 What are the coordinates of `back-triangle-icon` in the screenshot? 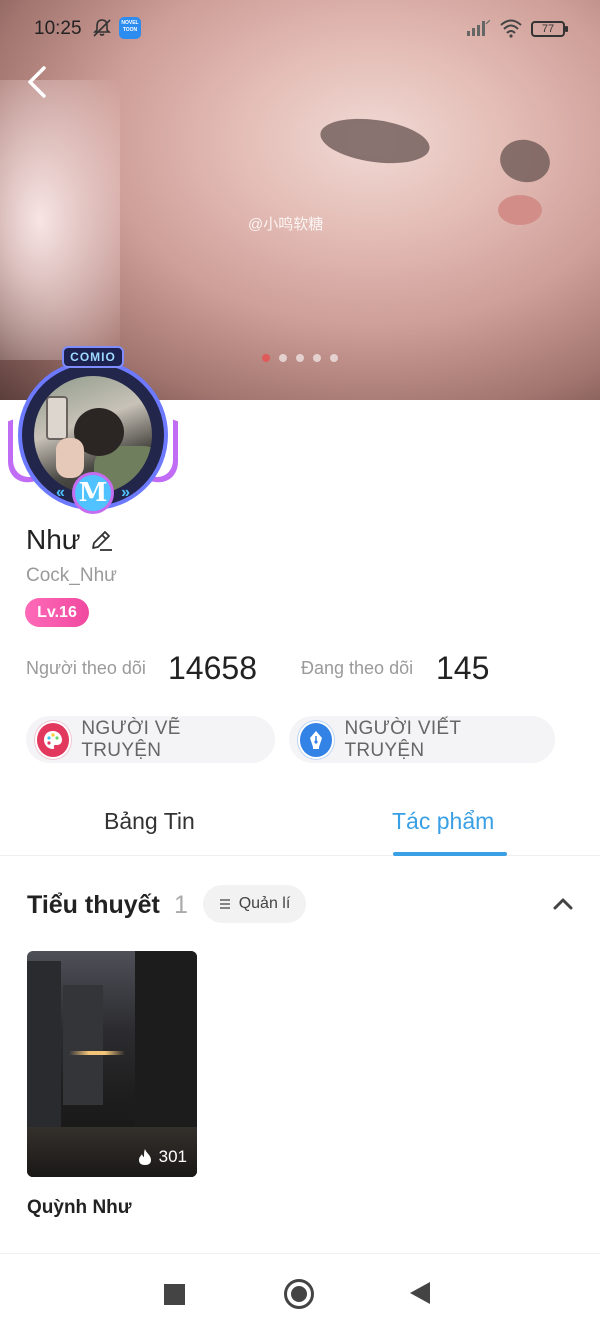 It's located at (420, 1293).